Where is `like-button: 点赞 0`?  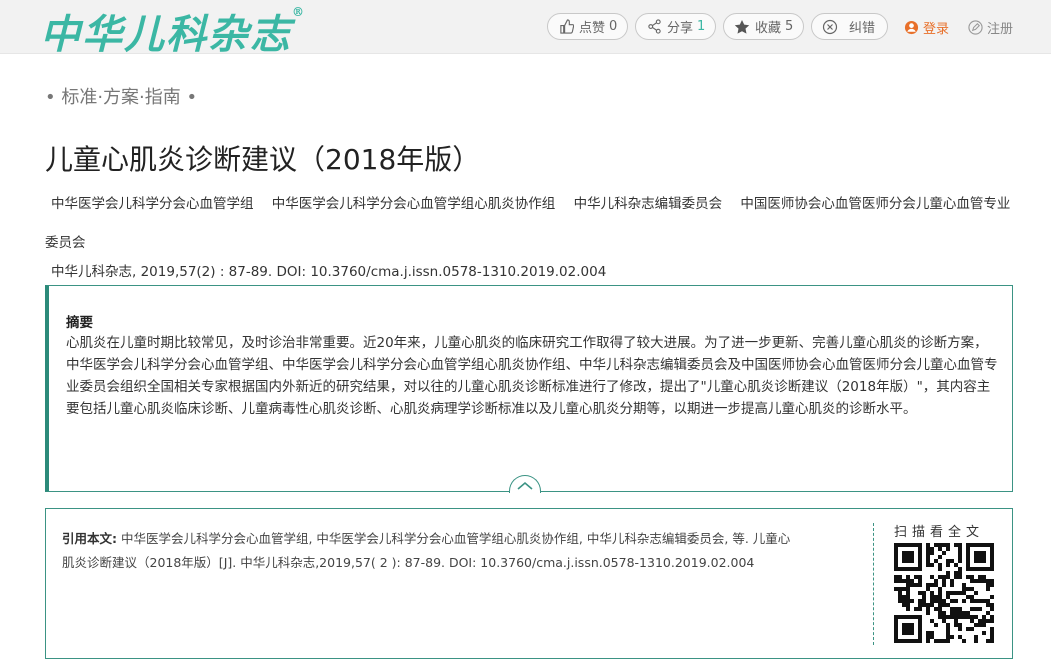
like-button: 点赞 0 is located at coordinates (588, 26).